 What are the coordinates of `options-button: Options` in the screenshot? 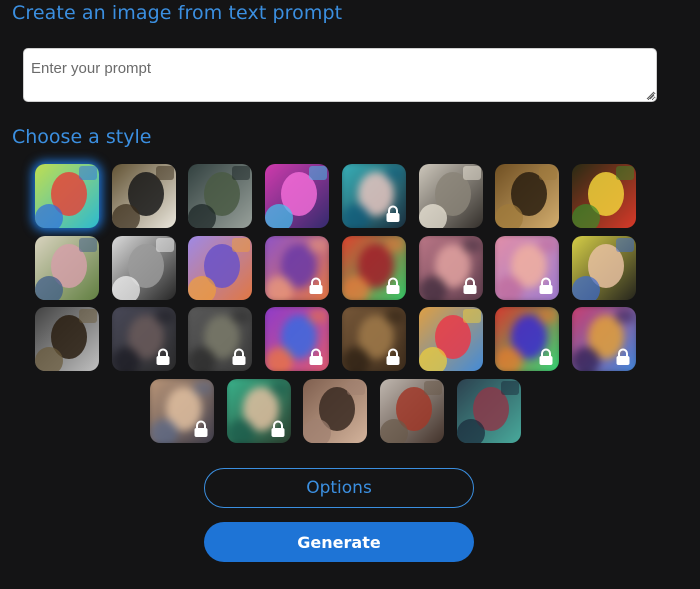 It's located at (339, 488).